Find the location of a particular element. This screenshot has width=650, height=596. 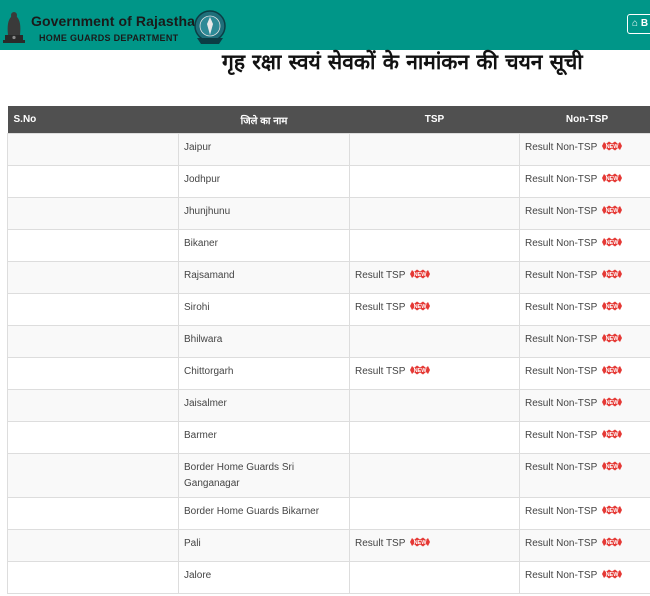

district-cell: Border Home Guards Sri Ganganagar is located at coordinates (264, 475).